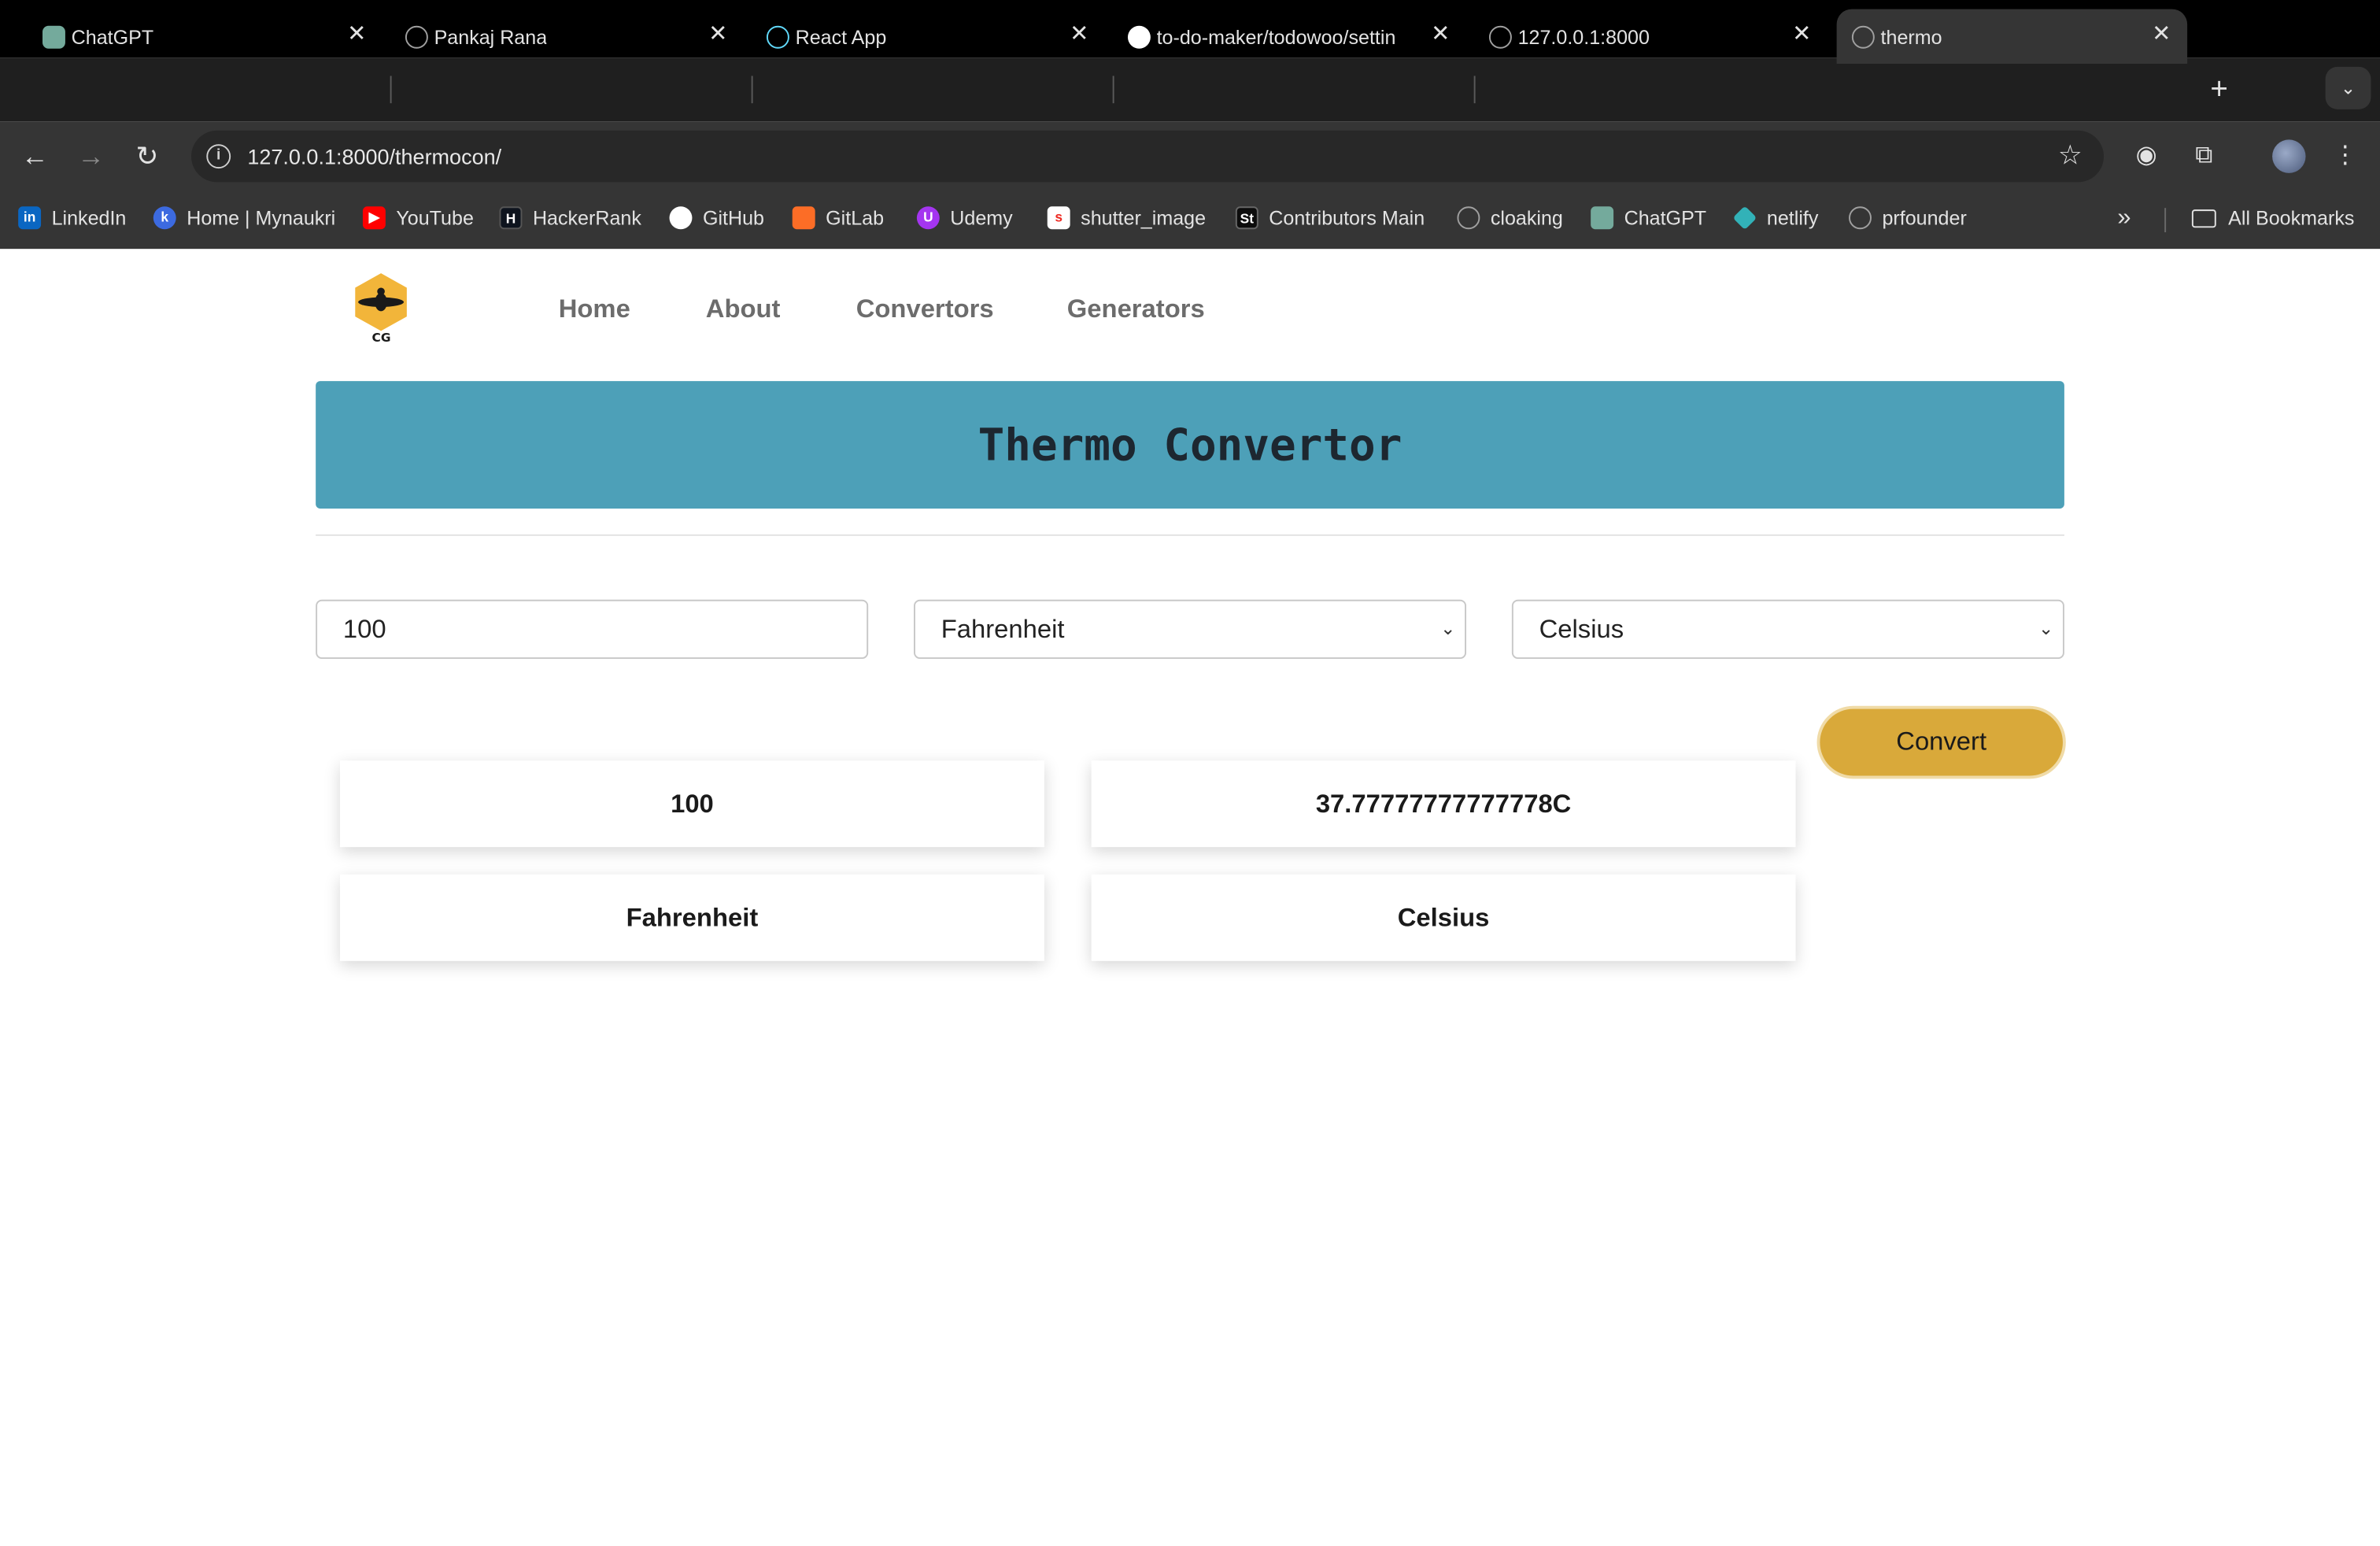 The image size is (2380, 1546). I want to click on tab-title: React App, so click(841, 36).